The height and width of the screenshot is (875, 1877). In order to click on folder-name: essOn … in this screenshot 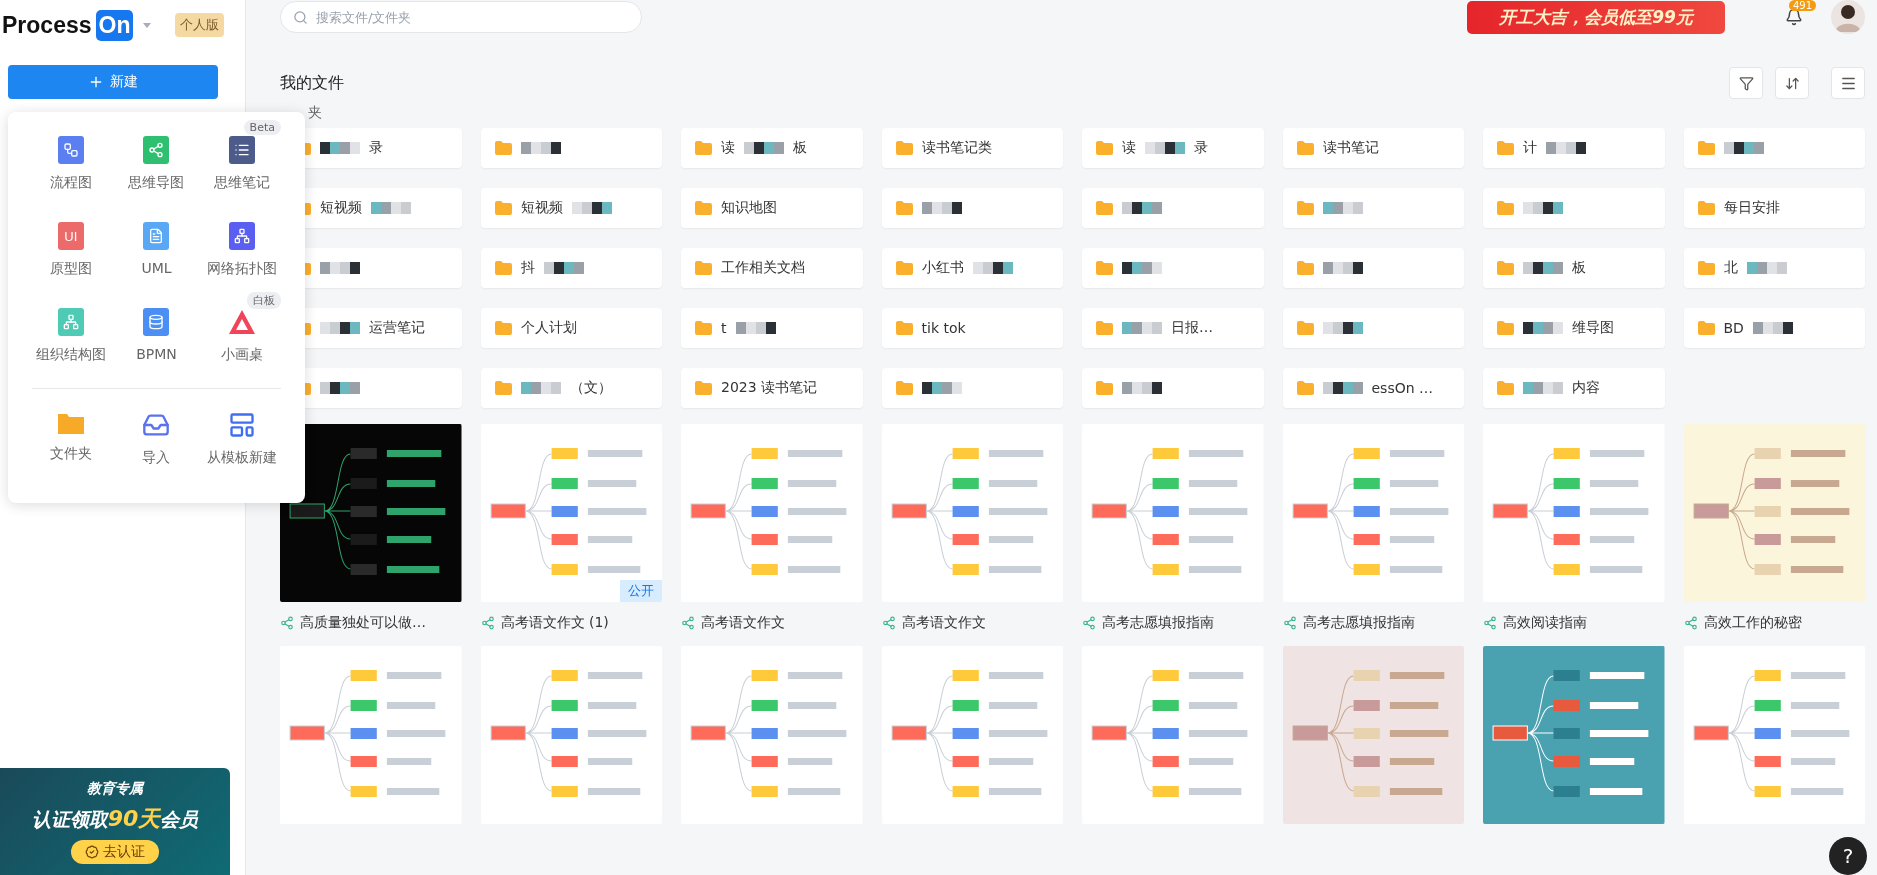, I will do `click(1402, 388)`.